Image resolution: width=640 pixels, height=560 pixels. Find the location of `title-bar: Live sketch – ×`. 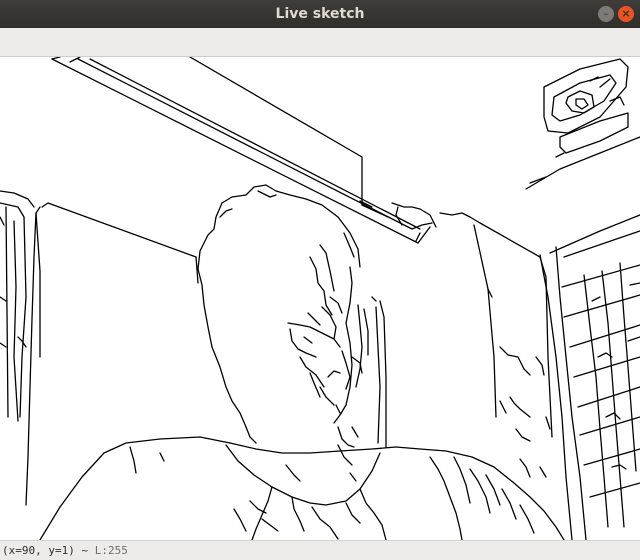

title-bar: Live sketch – × is located at coordinates (320, 14).